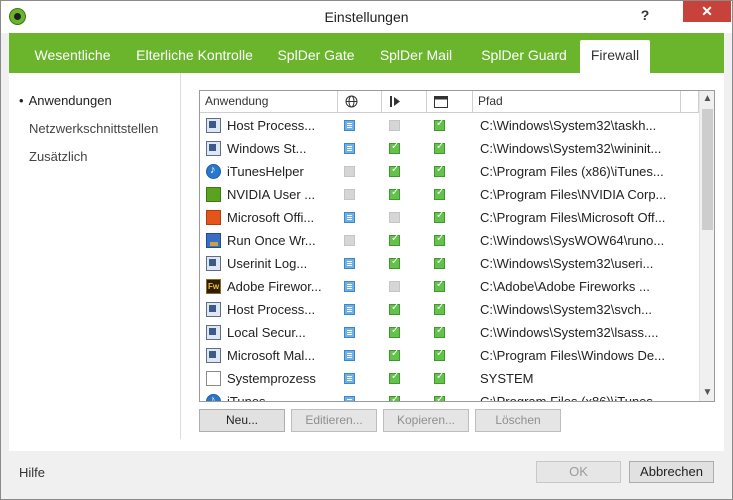 This screenshot has height=500, width=733. I want to click on column-header-window, so click(450, 102).